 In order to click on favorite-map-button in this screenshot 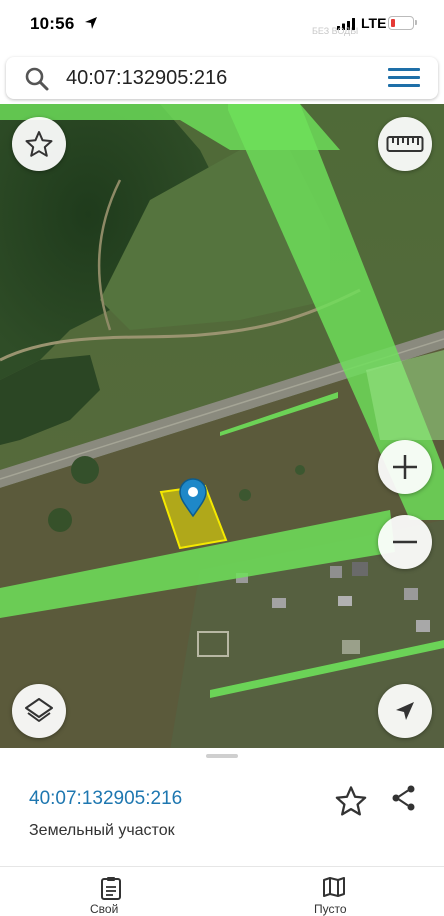, I will do `click(39, 144)`.